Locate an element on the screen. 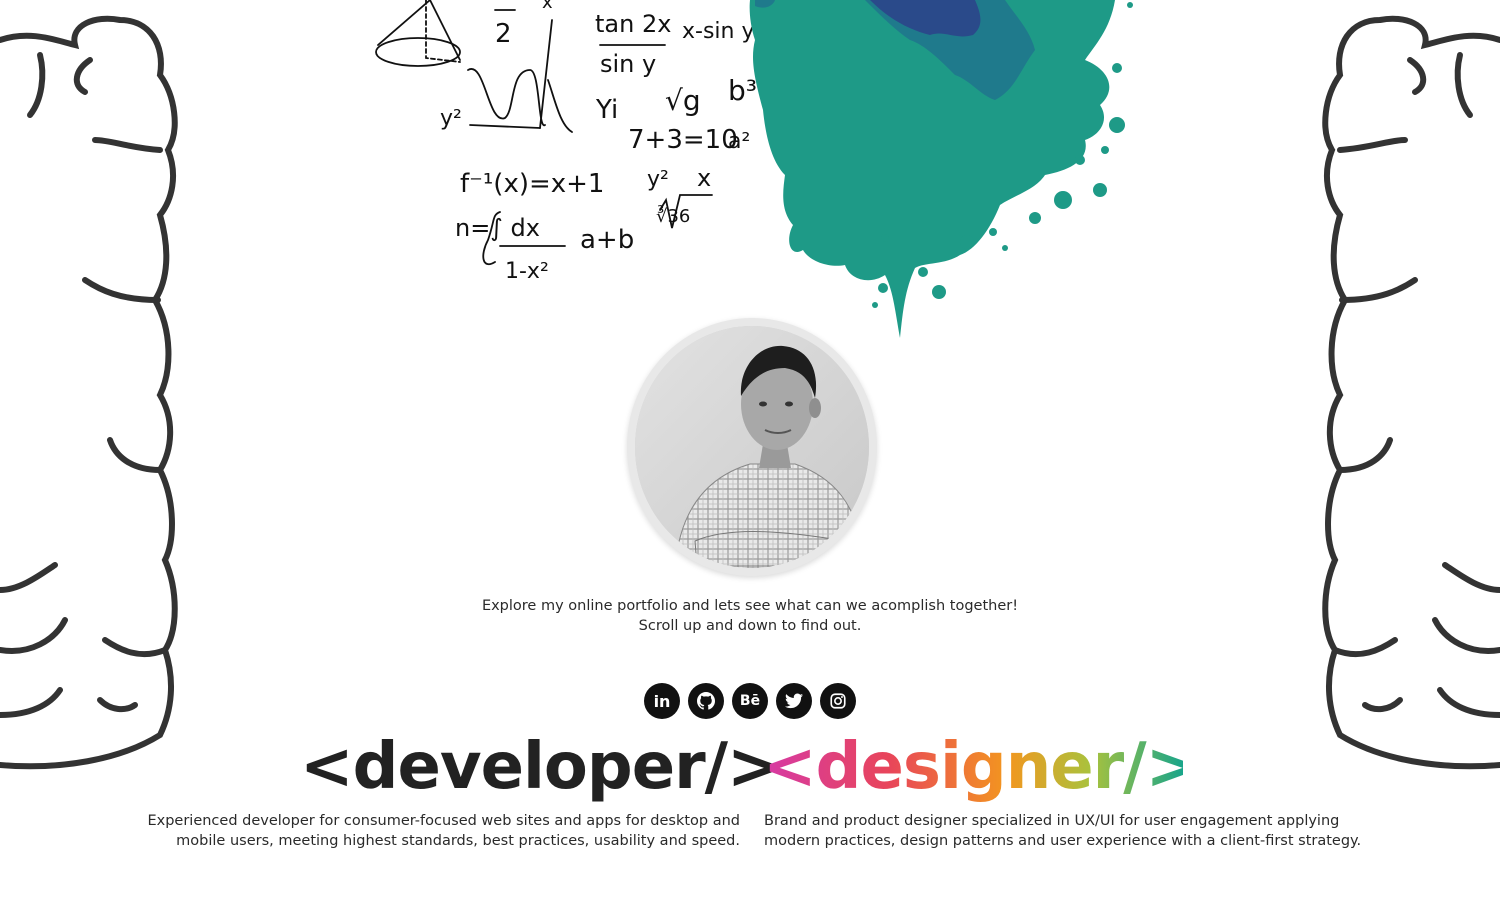 The width and height of the screenshot is (1500, 900). profile-photo is located at coordinates (752, 447).